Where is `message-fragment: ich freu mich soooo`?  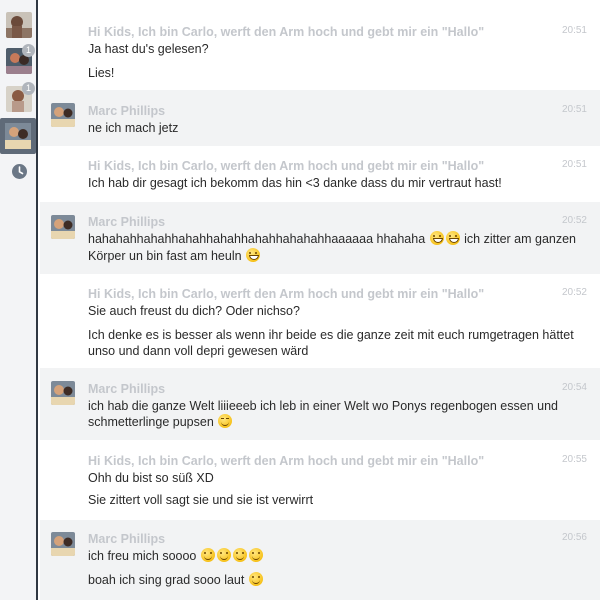 message-fragment: ich freu mich soooo is located at coordinates (142, 556).